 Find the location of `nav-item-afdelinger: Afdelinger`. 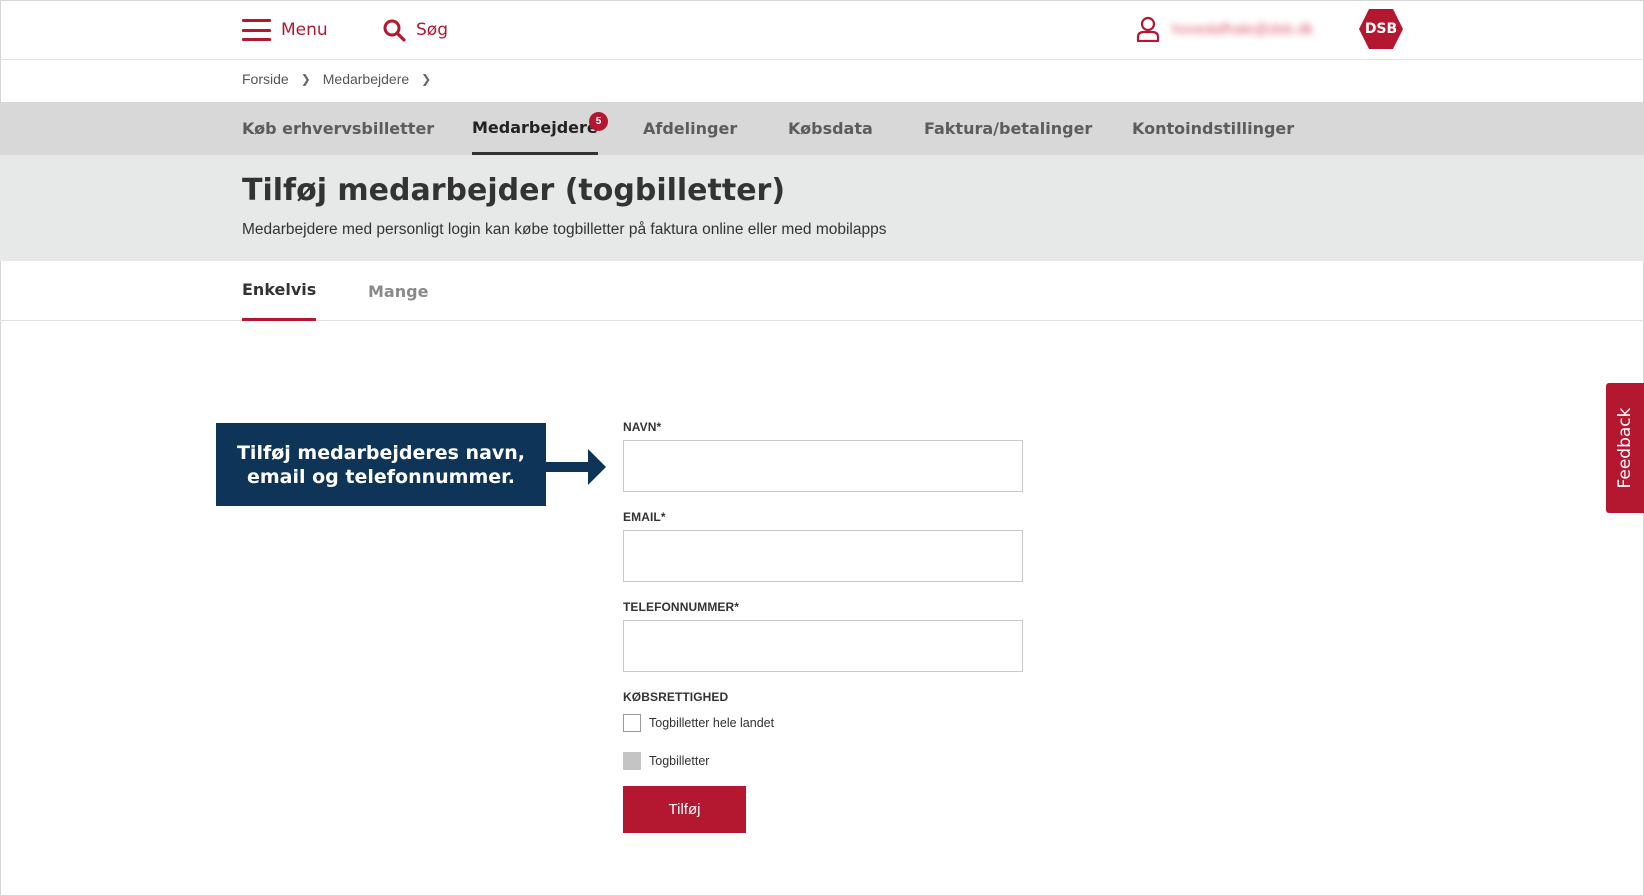

nav-item-afdelinger: Afdelinger is located at coordinates (690, 128).